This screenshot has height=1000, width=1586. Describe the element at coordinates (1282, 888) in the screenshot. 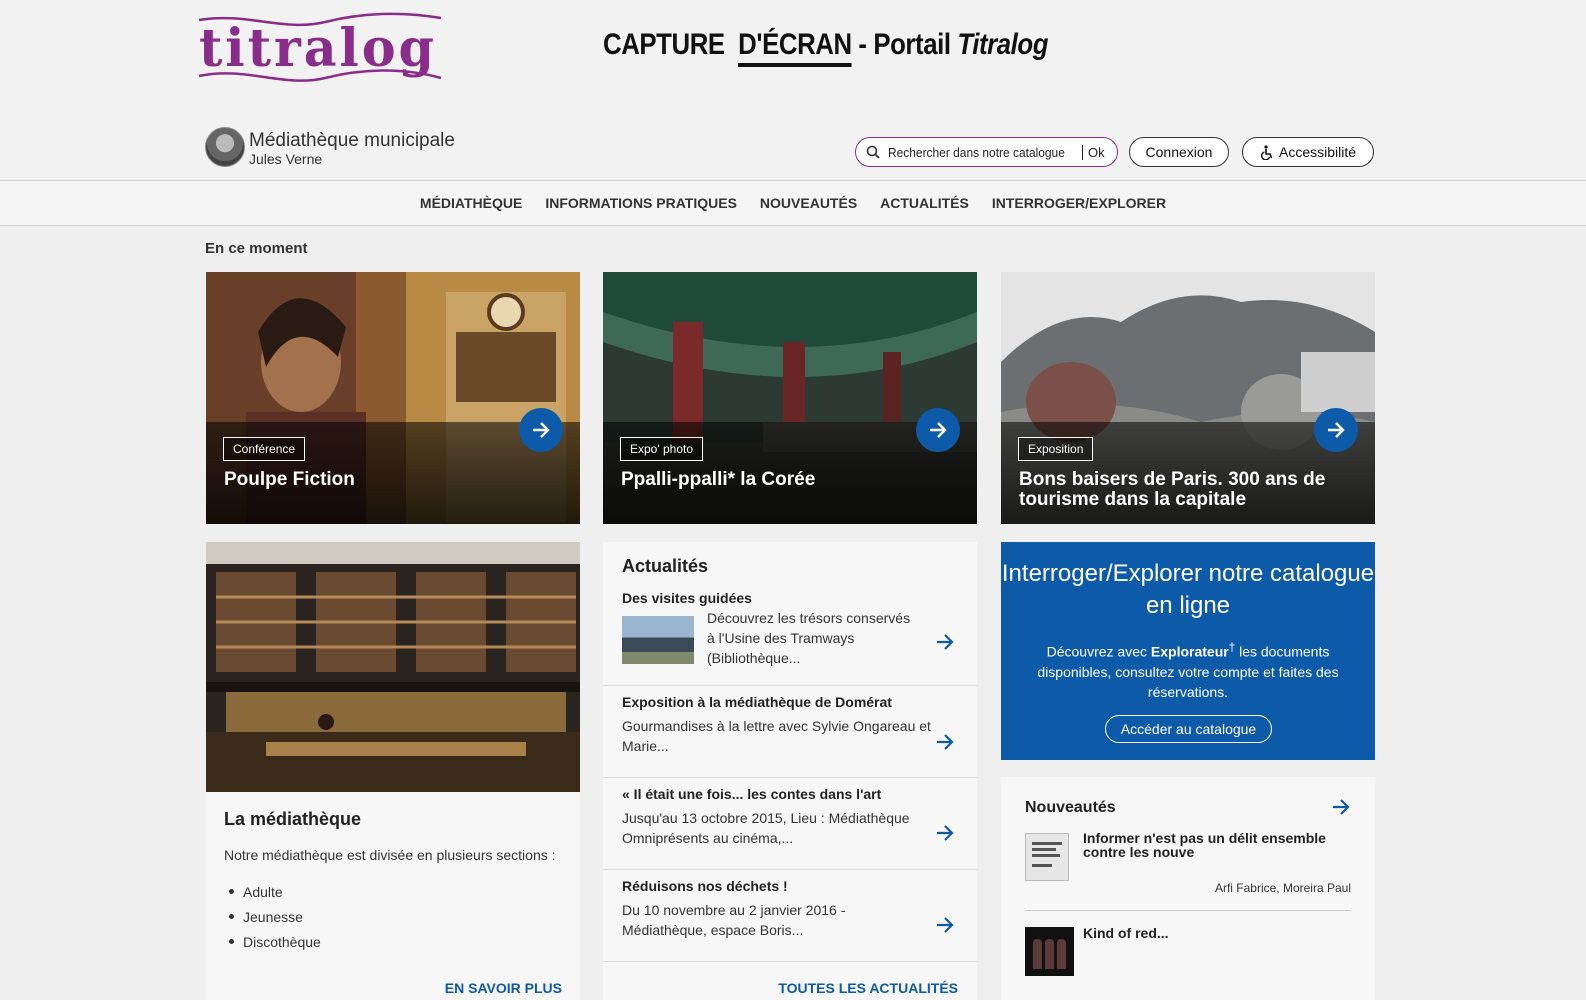

I see `novelty-authors: Arfi Fabrice, Moreira Paul` at that location.